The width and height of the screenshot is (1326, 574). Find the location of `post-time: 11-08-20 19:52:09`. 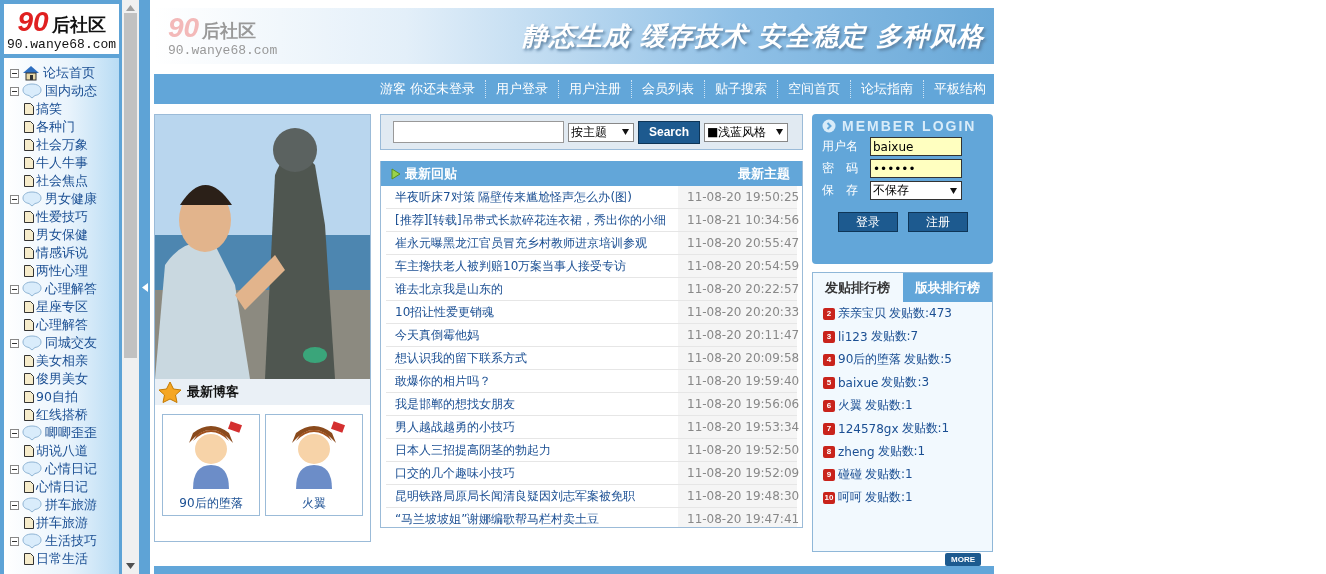

post-time: 11-08-20 19:52:09 is located at coordinates (737, 473).